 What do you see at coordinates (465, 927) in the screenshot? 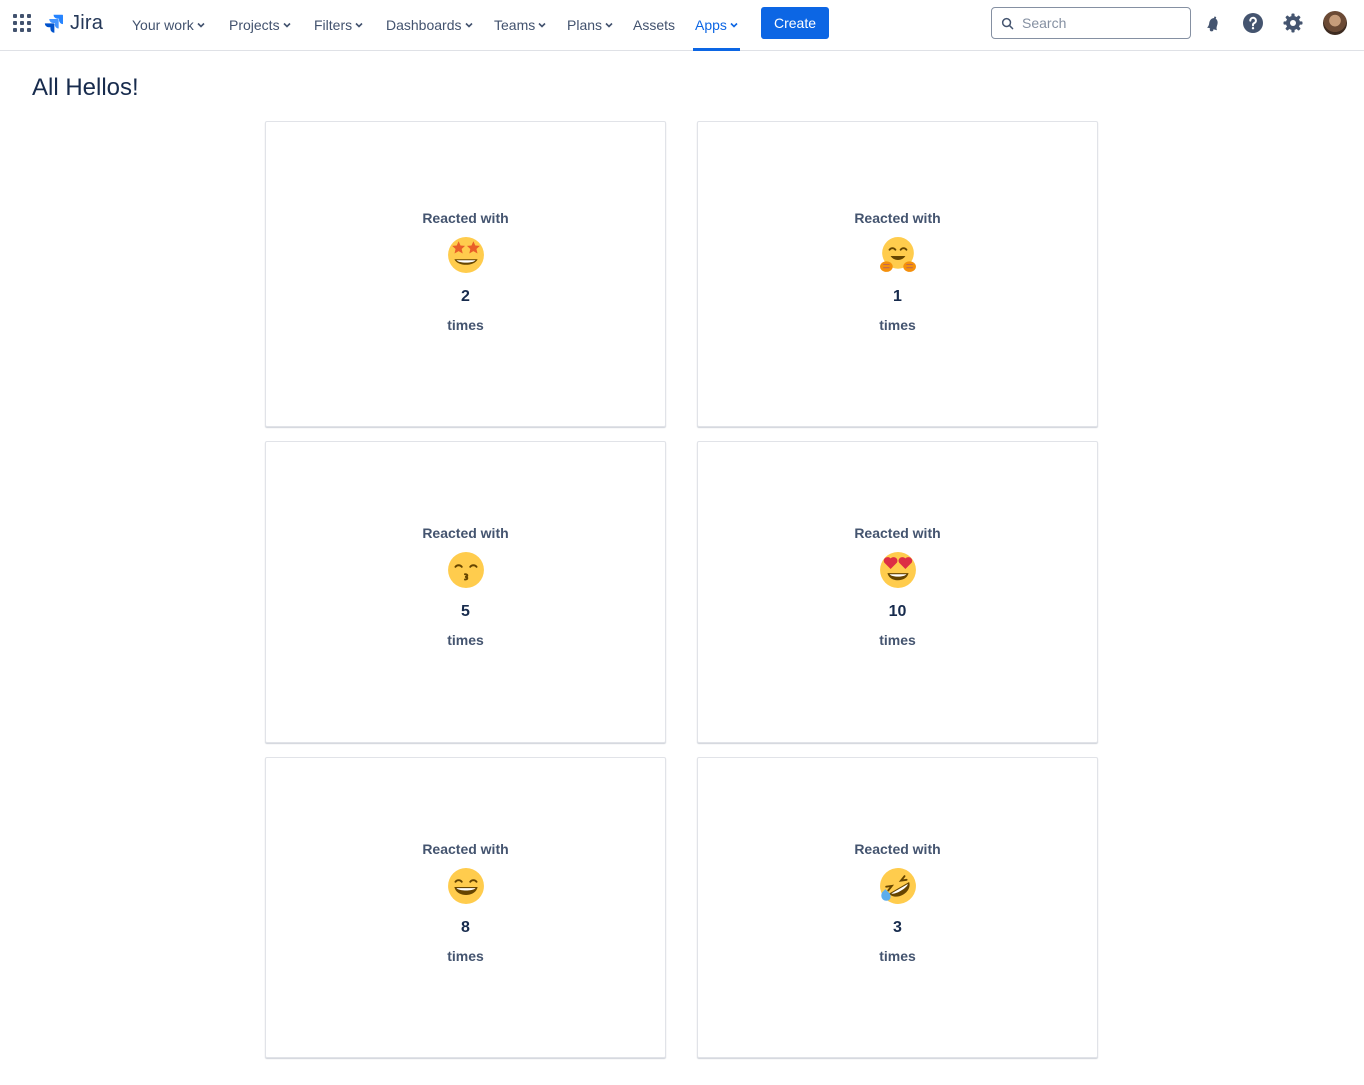
I see `reaction-count: 8` at bounding box center [465, 927].